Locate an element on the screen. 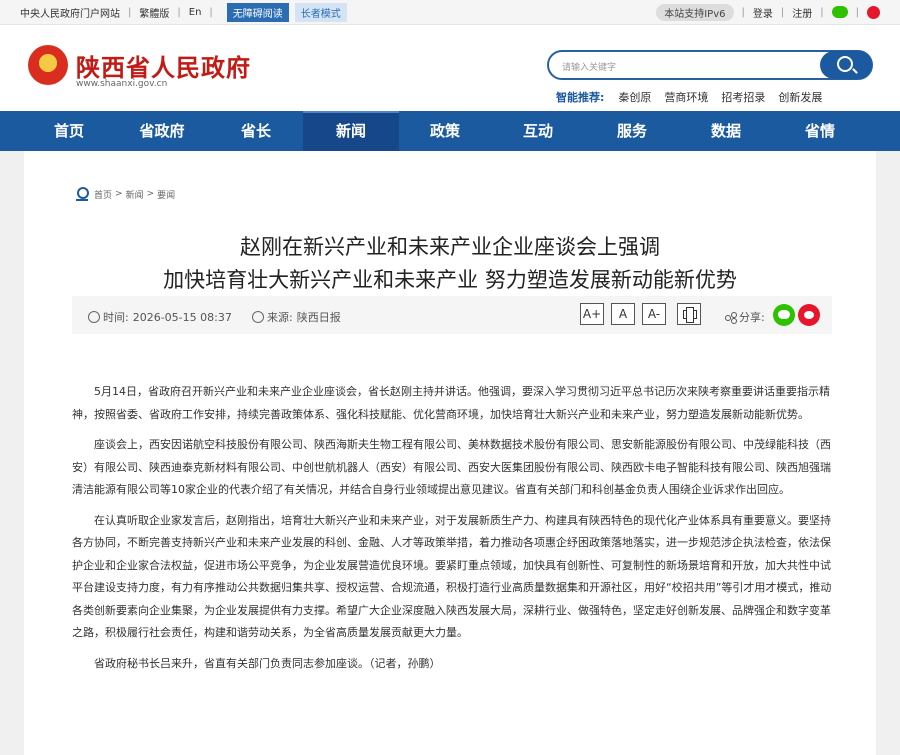 This screenshot has width=900, height=755. recommend-item: 创新发展 is located at coordinates (800, 97).